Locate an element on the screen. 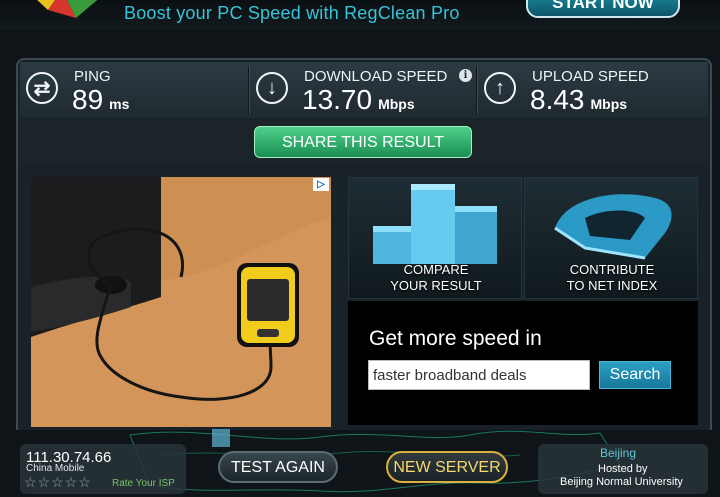 The width and height of the screenshot is (720, 497). compare-label: COMPARE YOUR RESULT is located at coordinates (436, 278).